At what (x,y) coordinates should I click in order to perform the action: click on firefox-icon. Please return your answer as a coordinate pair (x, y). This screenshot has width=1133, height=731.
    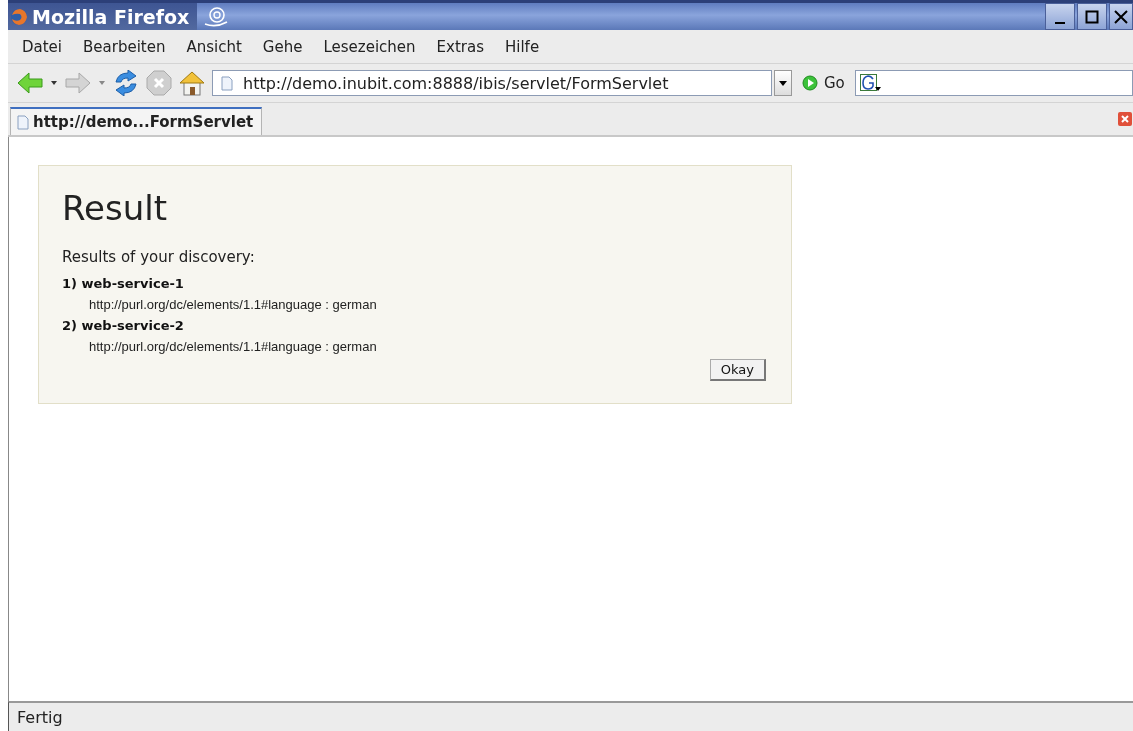
    Looking at the image, I should click on (19, 16).